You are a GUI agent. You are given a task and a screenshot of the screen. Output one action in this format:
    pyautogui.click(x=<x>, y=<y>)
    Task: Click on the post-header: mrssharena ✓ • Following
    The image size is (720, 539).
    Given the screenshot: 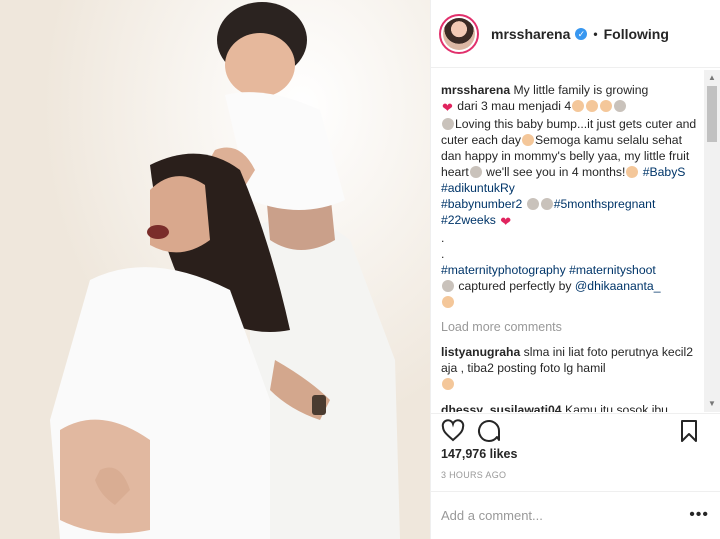 What is the action you would take?
    pyautogui.click(x=575, y=34)
    